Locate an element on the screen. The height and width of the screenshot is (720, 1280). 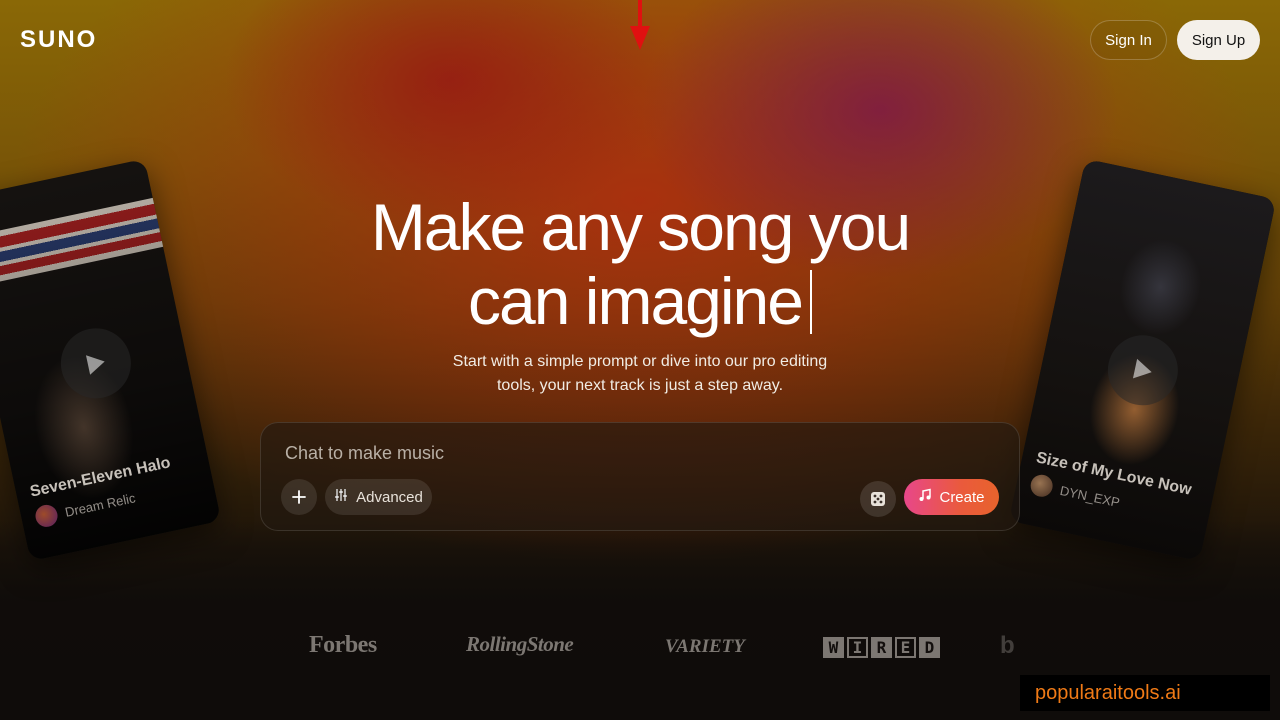
wired-letter: I is located at coordinates (857, 647).